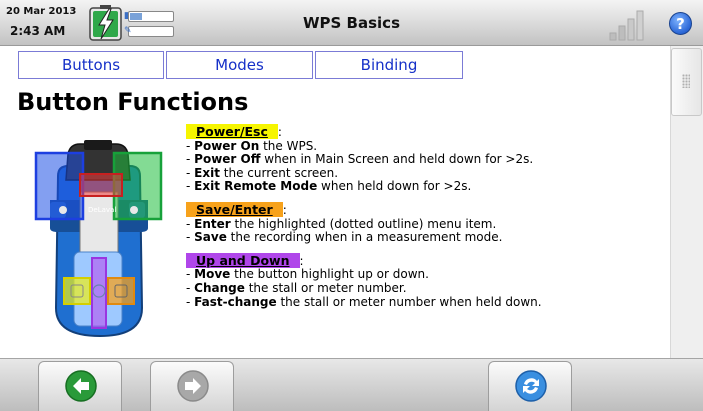  Describe the element at coordinates (234, 209) in the screenshot. I see `save-enter-label: Save/Enter` at that location.